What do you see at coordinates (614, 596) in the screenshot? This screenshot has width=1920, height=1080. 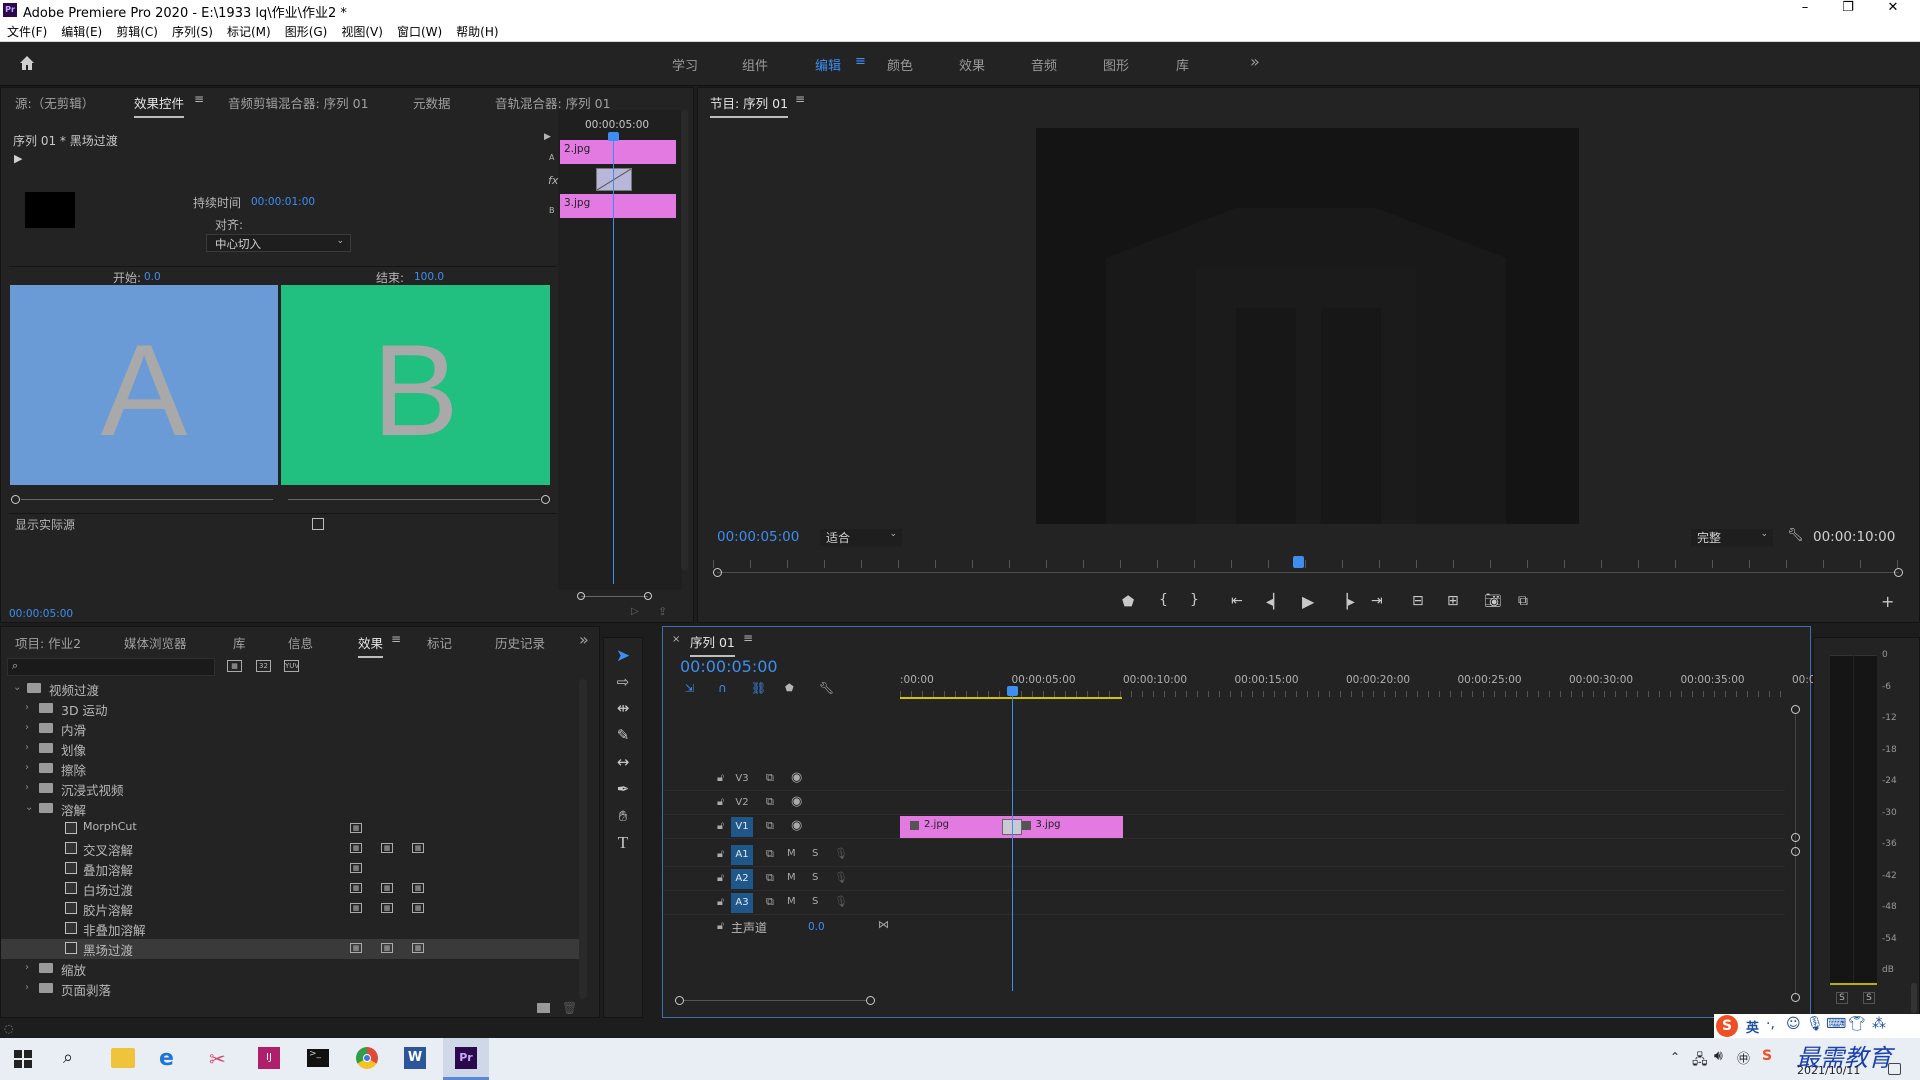 I see `mini-zoom-scrollbar` at bounding box center [614, 596].